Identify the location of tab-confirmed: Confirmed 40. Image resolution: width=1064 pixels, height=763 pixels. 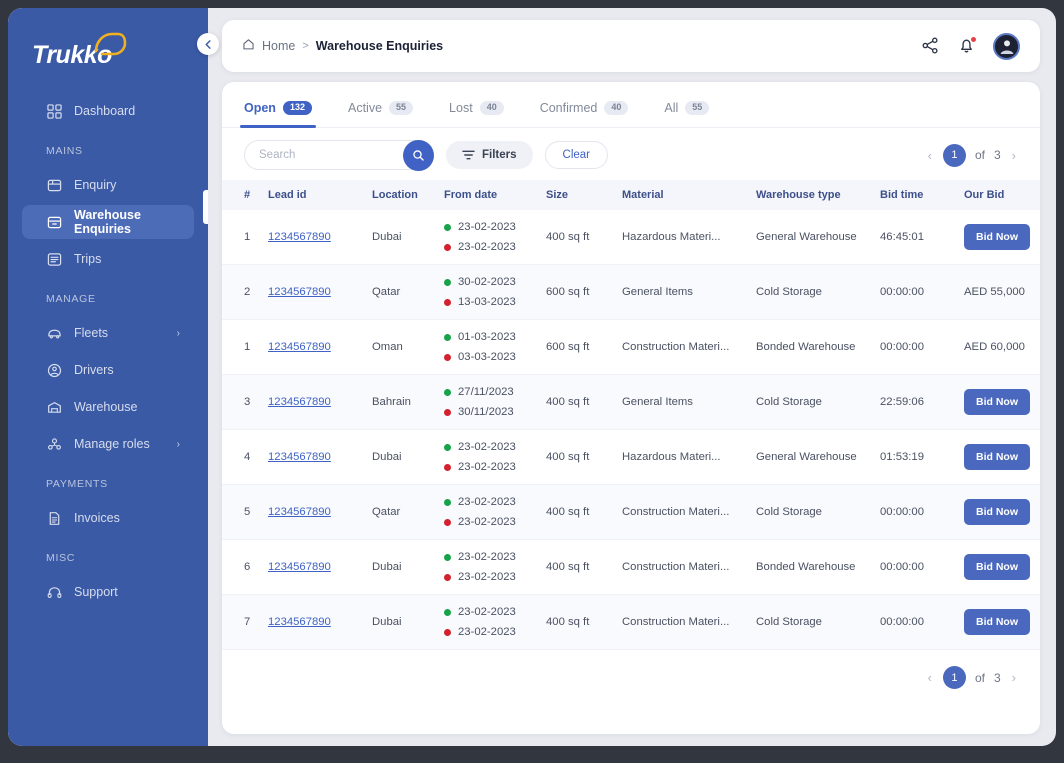
(584, 107).